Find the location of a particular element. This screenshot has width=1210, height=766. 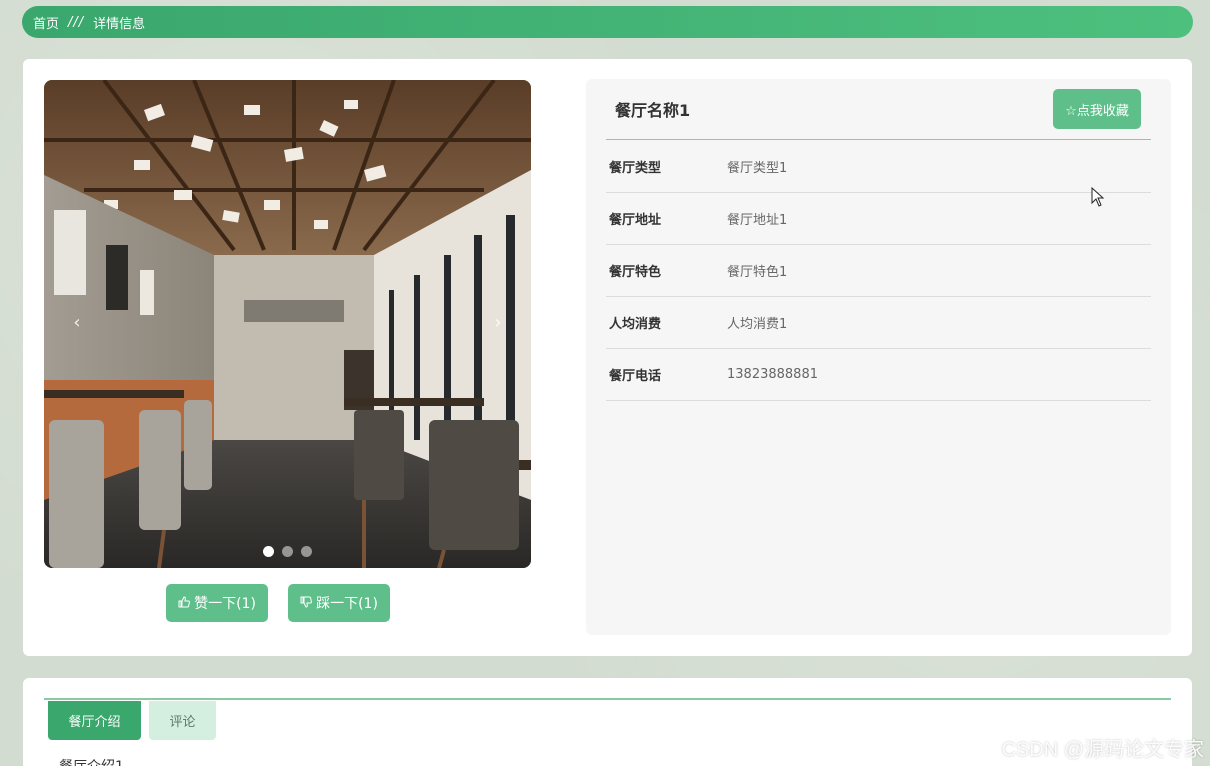

info-label: 餐厅类型 is located at coordinates (635, 168).